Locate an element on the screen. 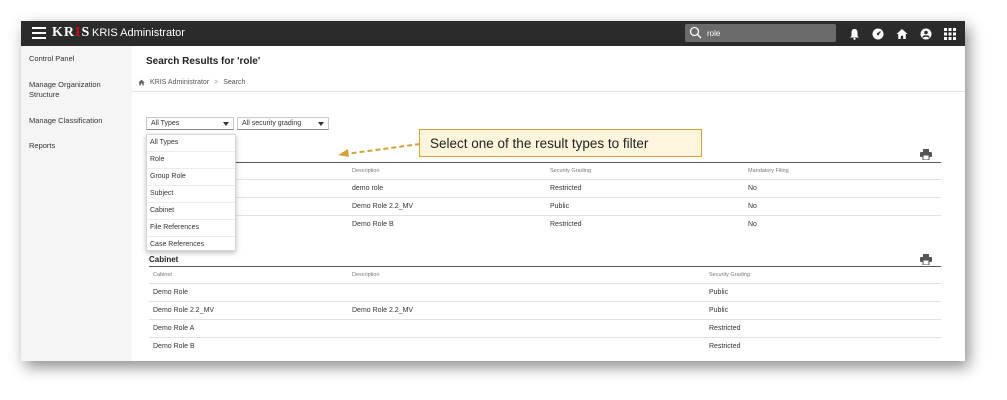  top-bar: KRIS KRIS Administrator is located at coordinates (493, 33).